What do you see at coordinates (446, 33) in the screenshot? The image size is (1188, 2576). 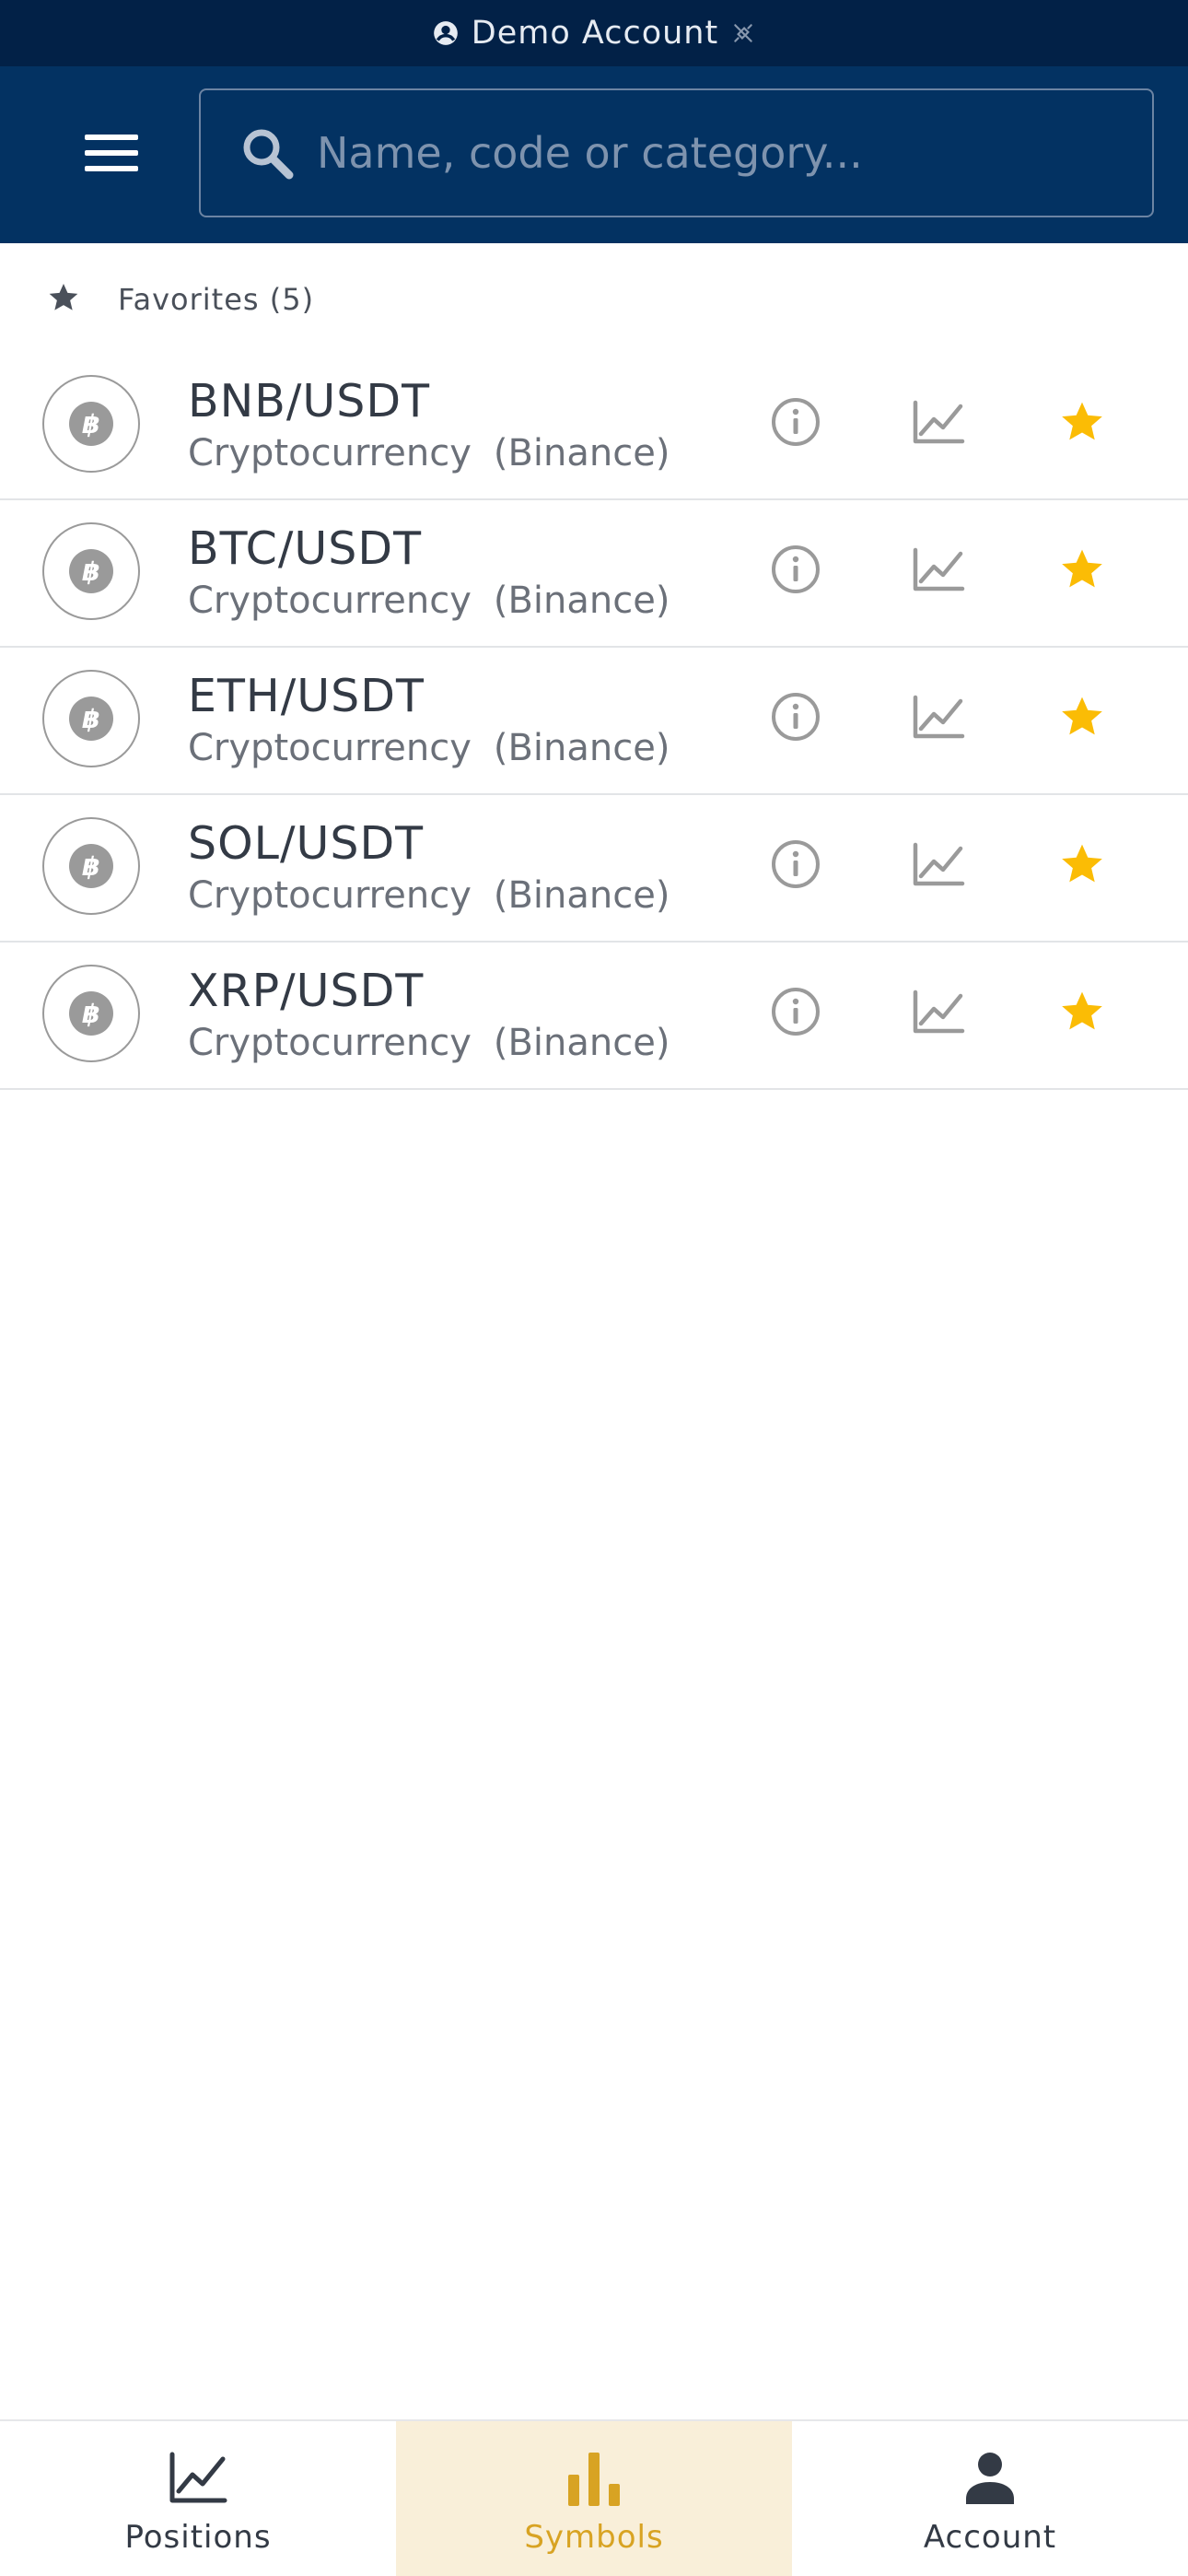 I see `user-circle-icon` at bounding box center [446, 33].